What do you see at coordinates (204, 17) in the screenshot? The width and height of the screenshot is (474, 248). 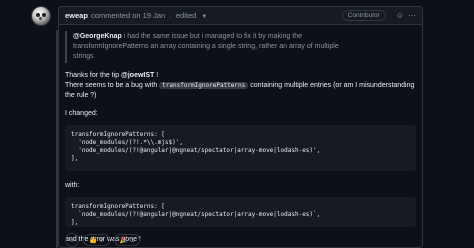 I see `chevron-down-icon: ▼` at bounding box center [204, 17].